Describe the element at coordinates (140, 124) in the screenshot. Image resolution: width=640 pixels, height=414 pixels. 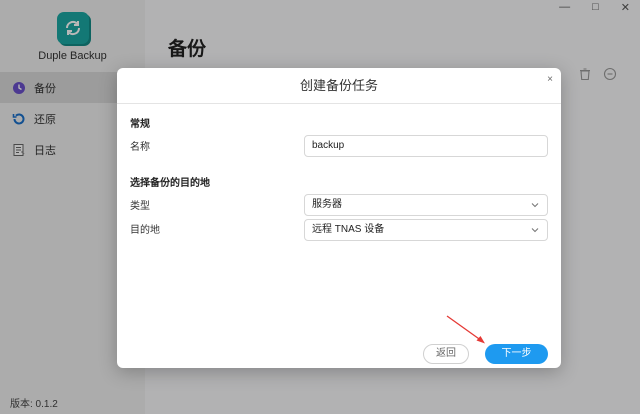
I see `section-general-title: 常规` at that location.